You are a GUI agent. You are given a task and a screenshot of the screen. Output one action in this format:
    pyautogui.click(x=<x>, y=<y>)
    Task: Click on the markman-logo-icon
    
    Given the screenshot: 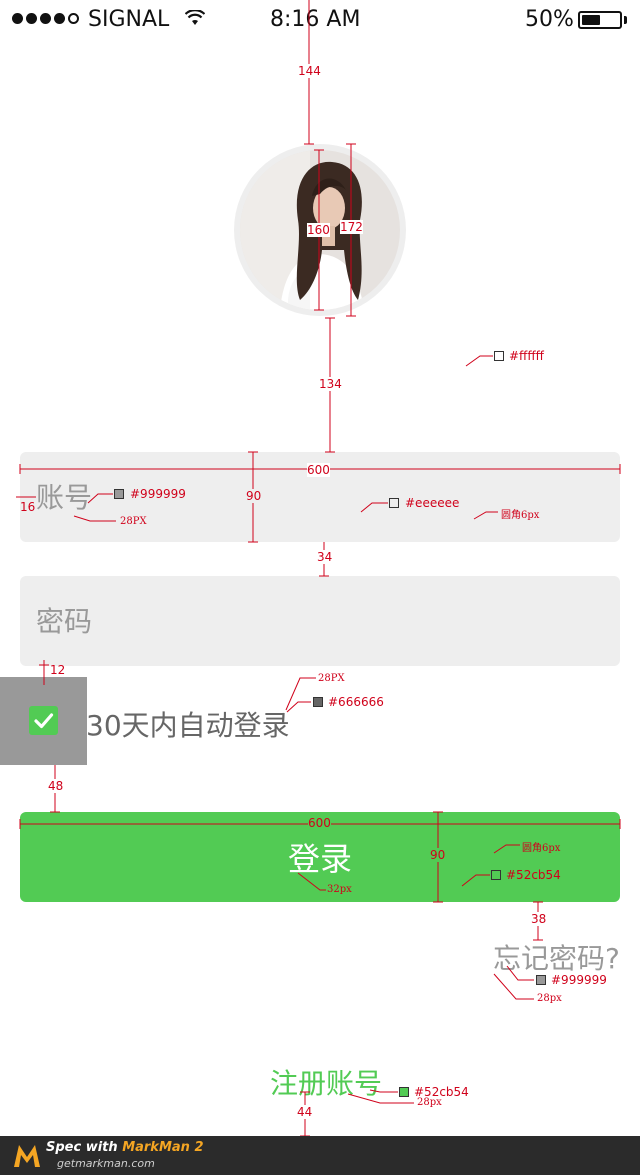 What is the action you would take?
    pyautogui.click(x=27, y=1156)
    